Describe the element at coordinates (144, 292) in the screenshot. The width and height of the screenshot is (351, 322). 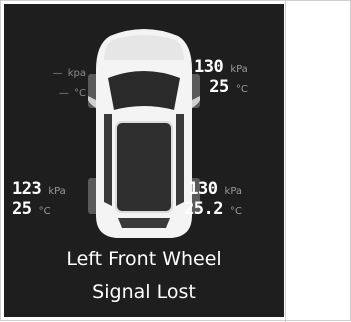
I see `alert-line-2: Signal Lost` at that location.